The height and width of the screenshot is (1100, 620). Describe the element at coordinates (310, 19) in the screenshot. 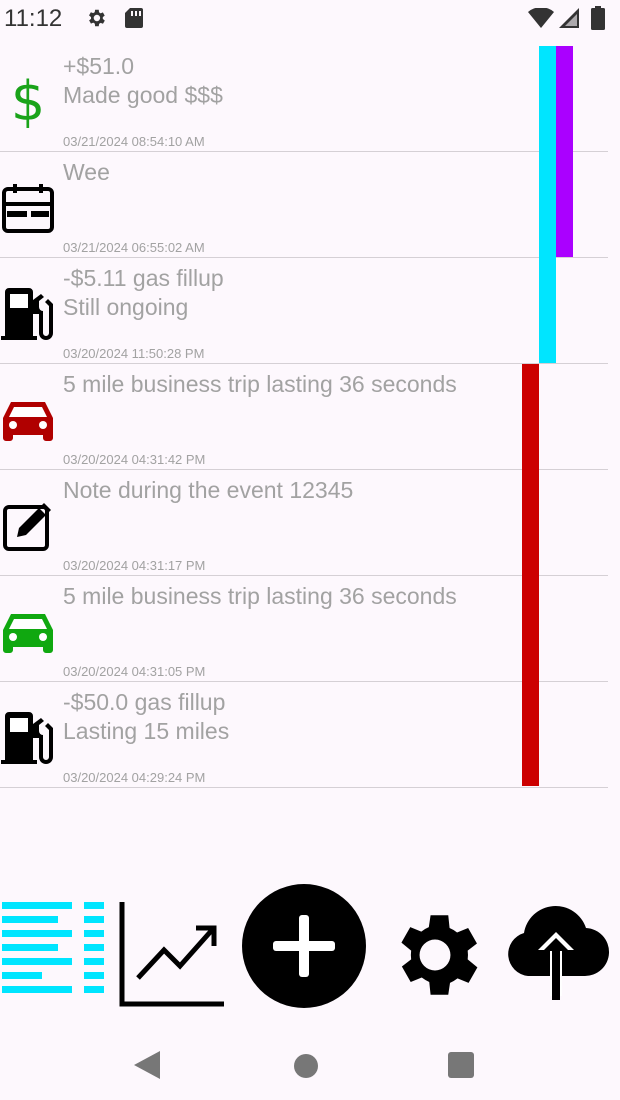

I see `status-bar: 11:12` at that location.